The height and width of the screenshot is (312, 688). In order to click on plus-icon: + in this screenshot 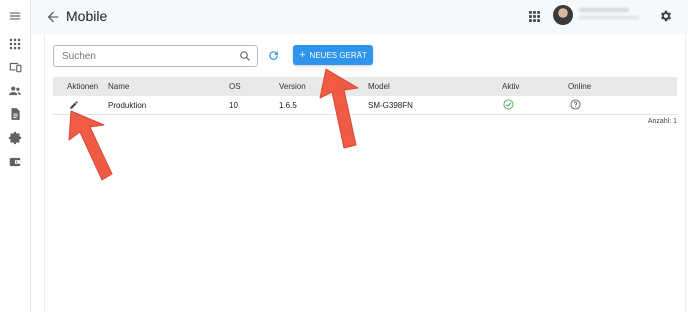, I will do `click(302, 54)`.